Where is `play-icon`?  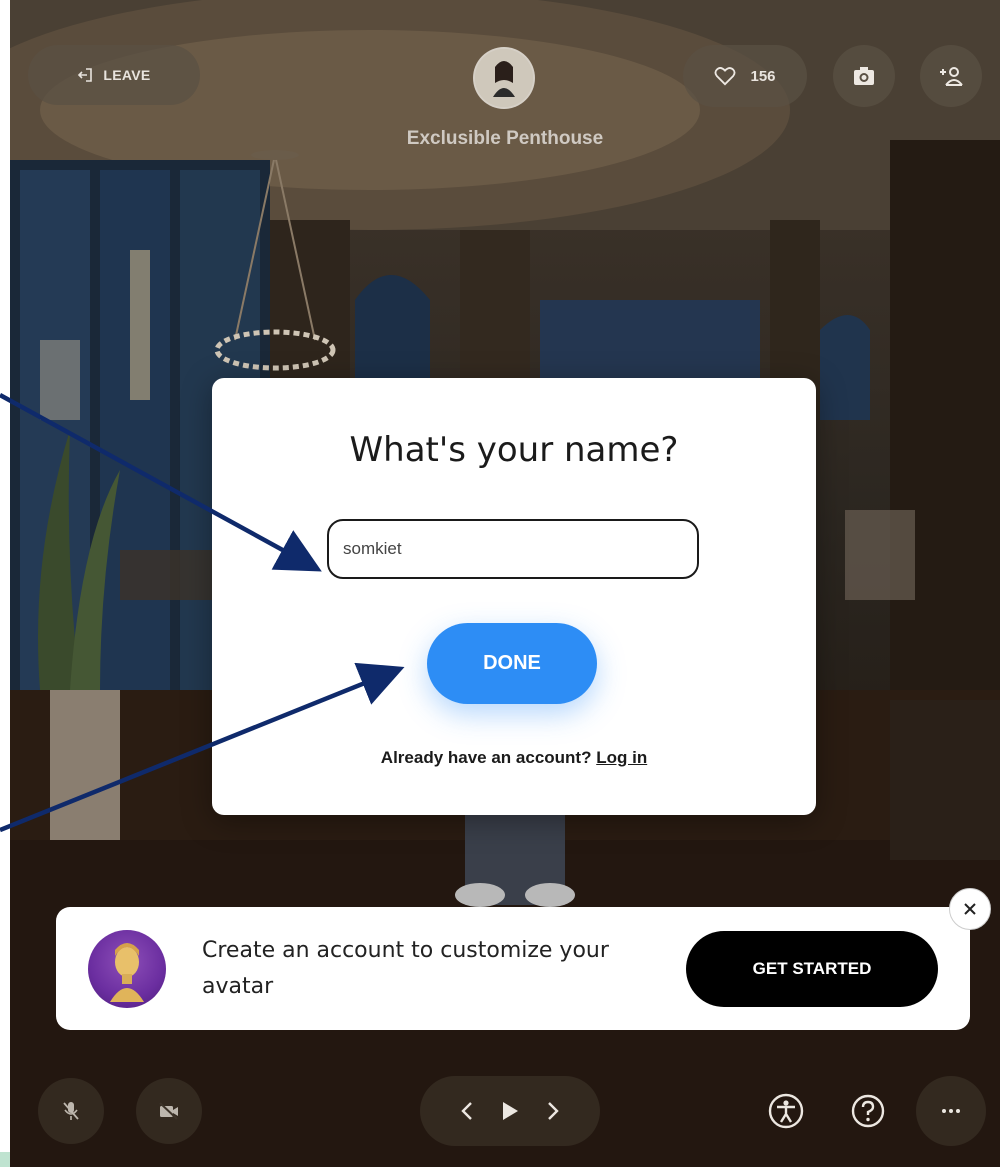 play-icon is located at coordinates (510, 1111).